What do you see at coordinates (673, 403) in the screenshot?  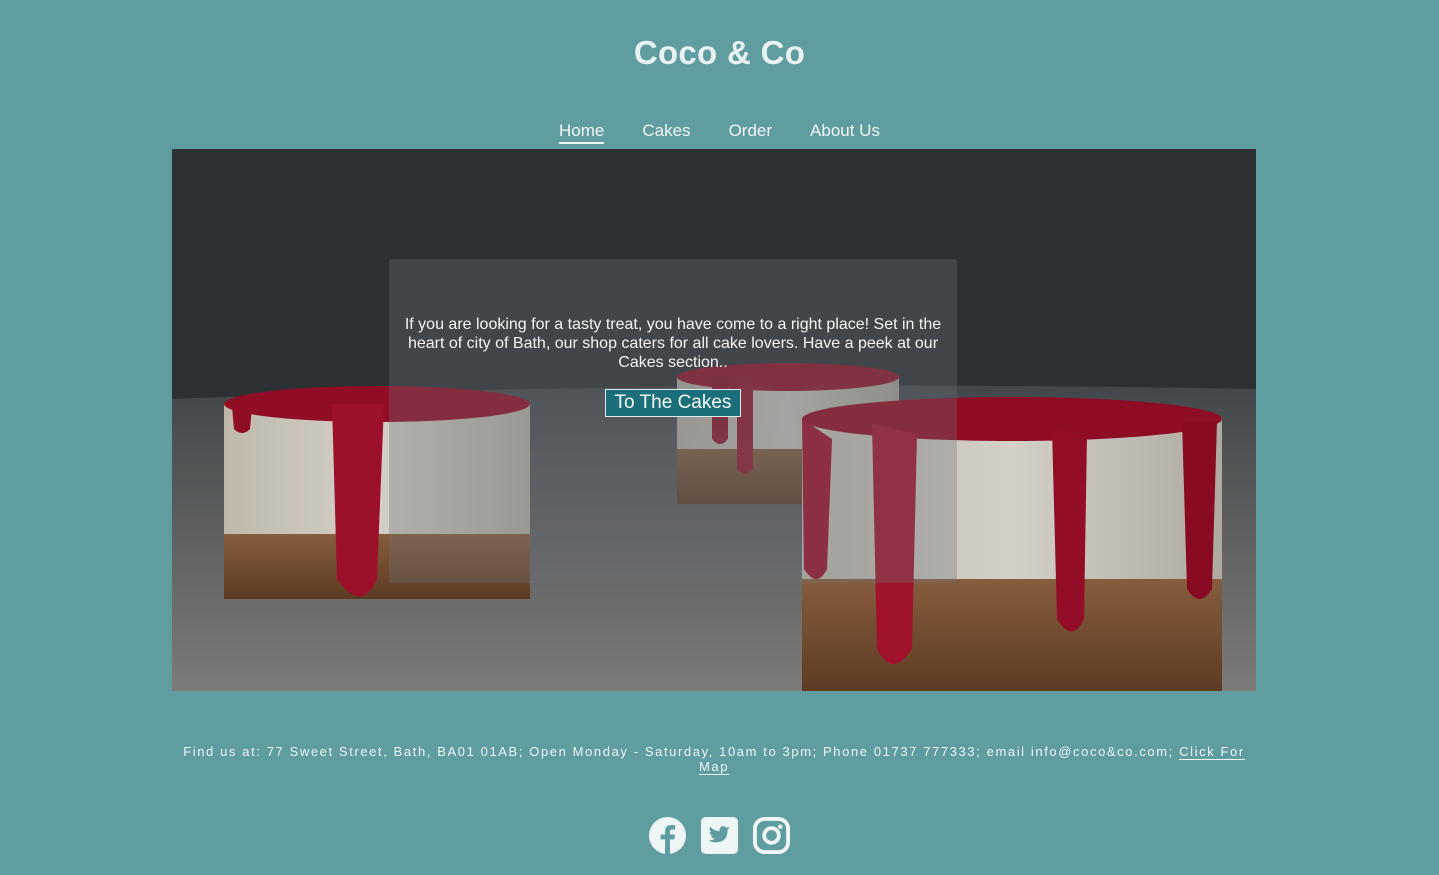 I see `to-the-cakes-button: To The Cakes` at bounding box center [673, 403].